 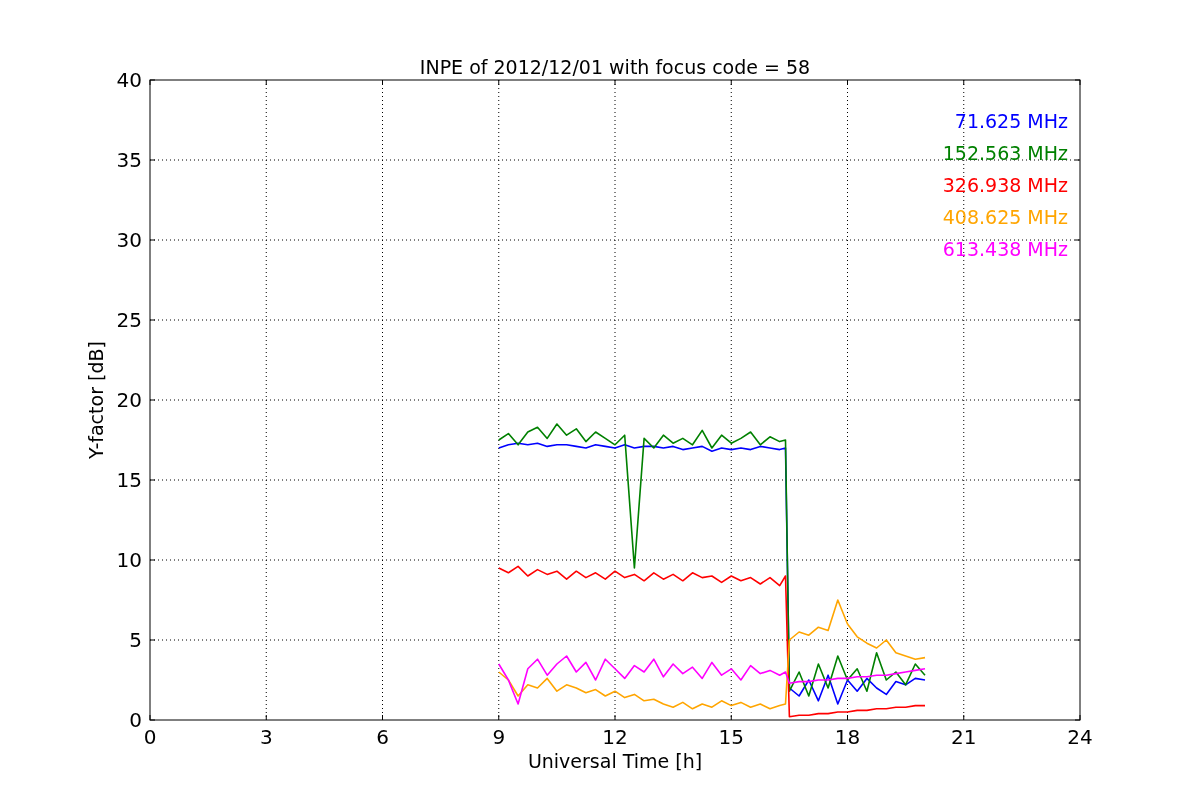 I want to click on tick-label: 6, so click(x=382, y=737).